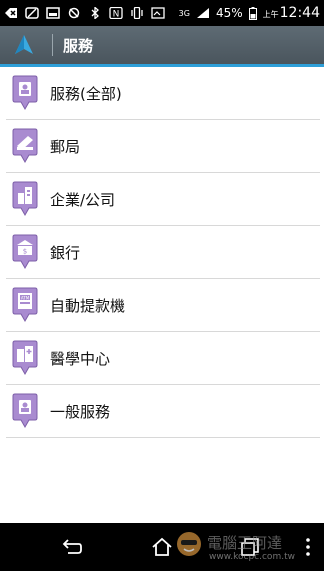 The height and width of the screenshot is (571, 324). Describe the element at coordinates (163, 411) in the screenshot. I see `list-item-general-service: 一般服務` at that location.